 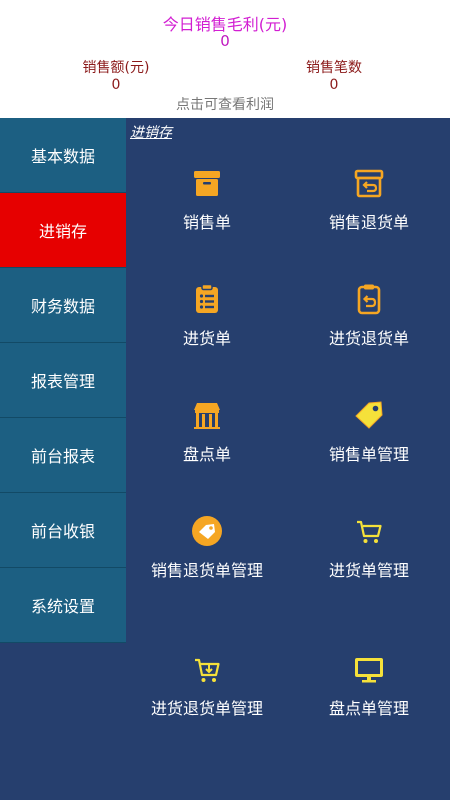 I want to click on clipboard-return-icon, so click(x=369, y=299).